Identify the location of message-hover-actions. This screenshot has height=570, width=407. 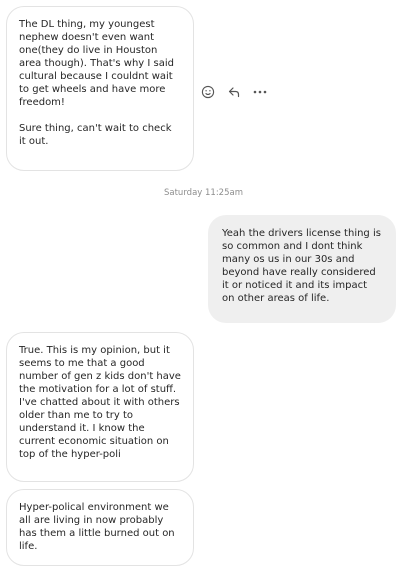
(234, 92).